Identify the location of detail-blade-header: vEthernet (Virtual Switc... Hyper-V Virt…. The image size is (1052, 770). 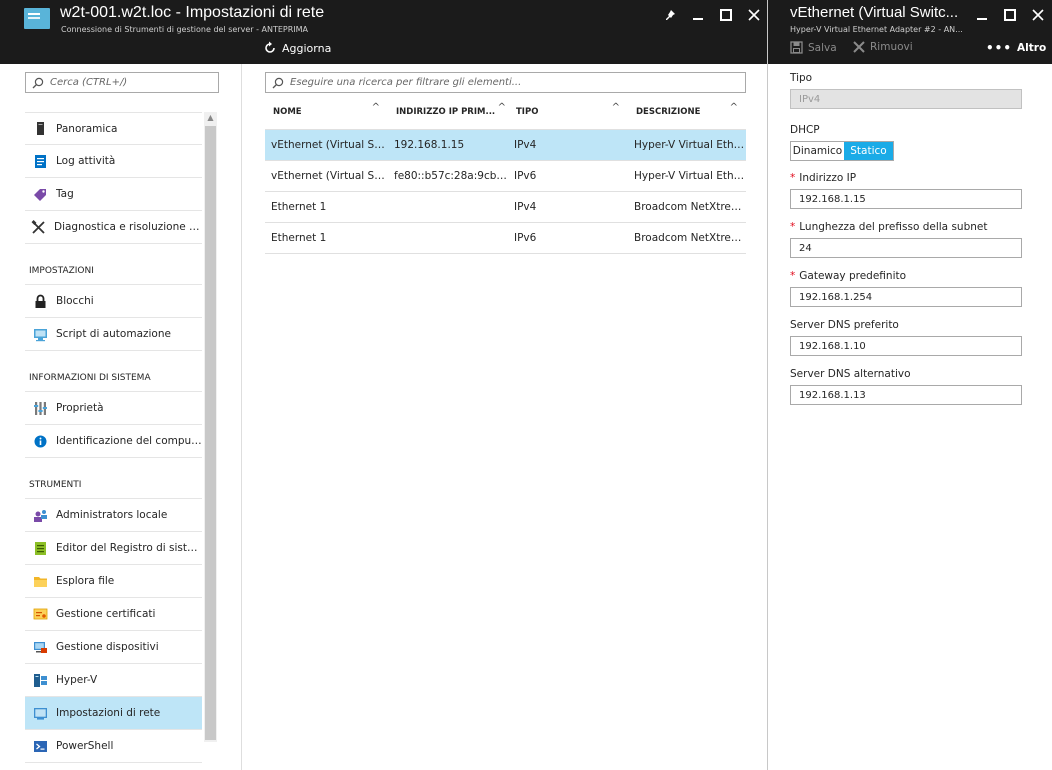
(910, 32).